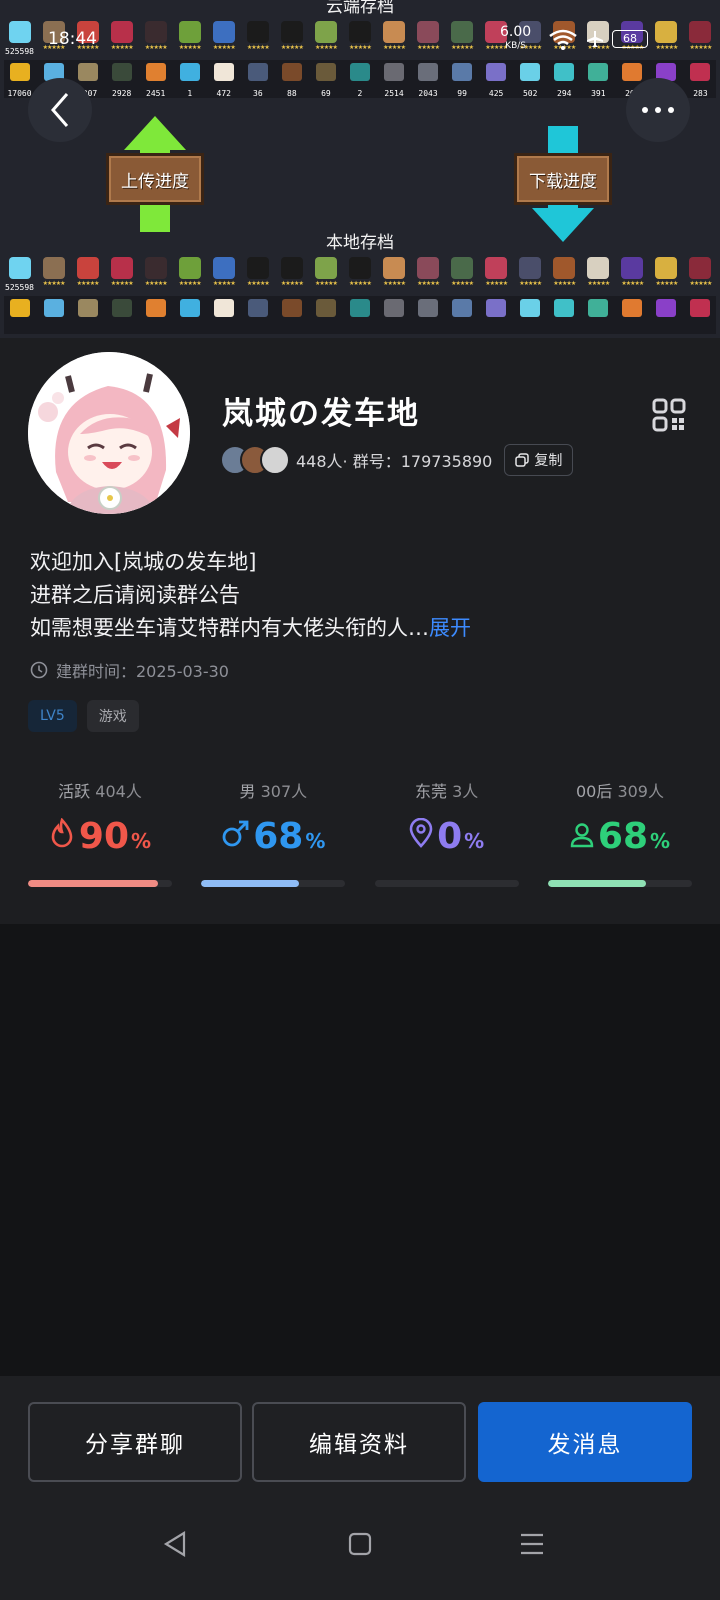  What do you see at coordinates (100, 832) in the screenshot?
I see `stat-column: 活跃 404人 90%` at bounding box center [100, 832].